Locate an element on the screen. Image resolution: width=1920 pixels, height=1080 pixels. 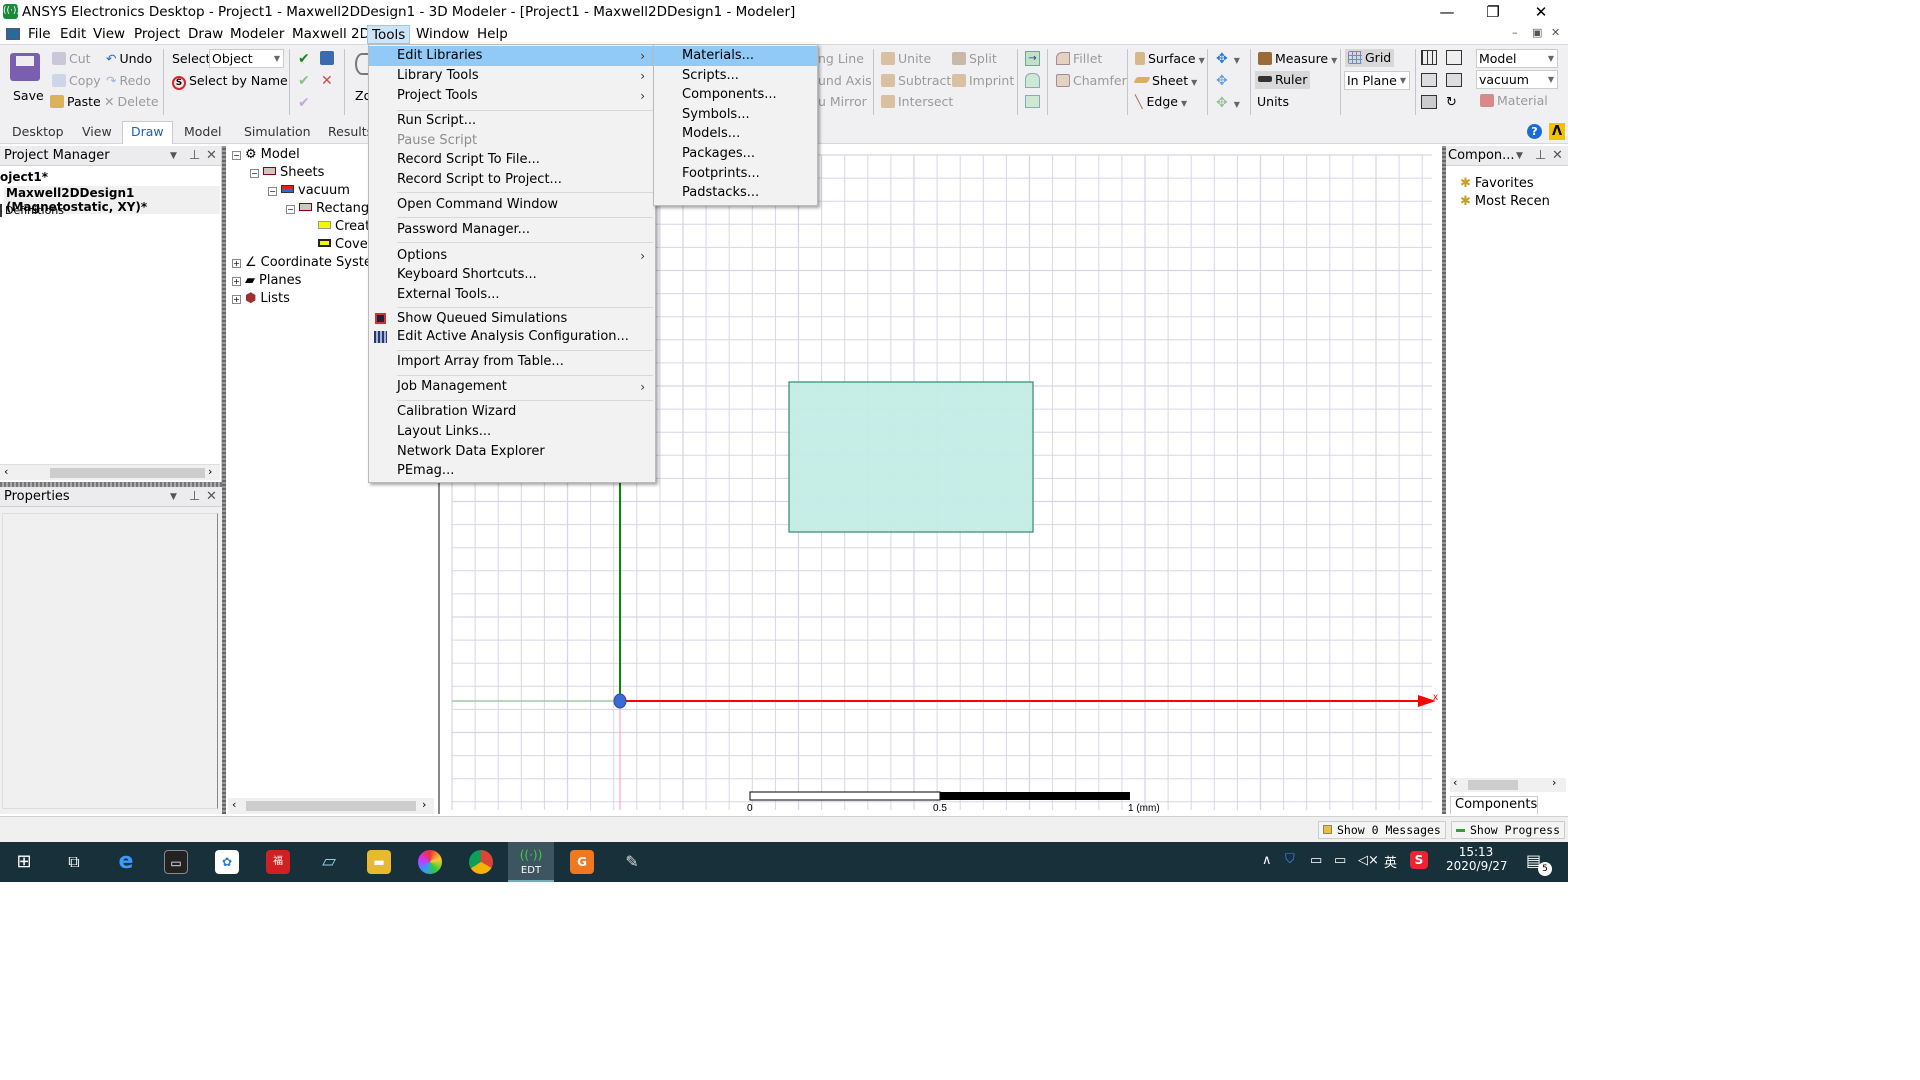
copy-button: Copy is located at coordinates (76, 81).